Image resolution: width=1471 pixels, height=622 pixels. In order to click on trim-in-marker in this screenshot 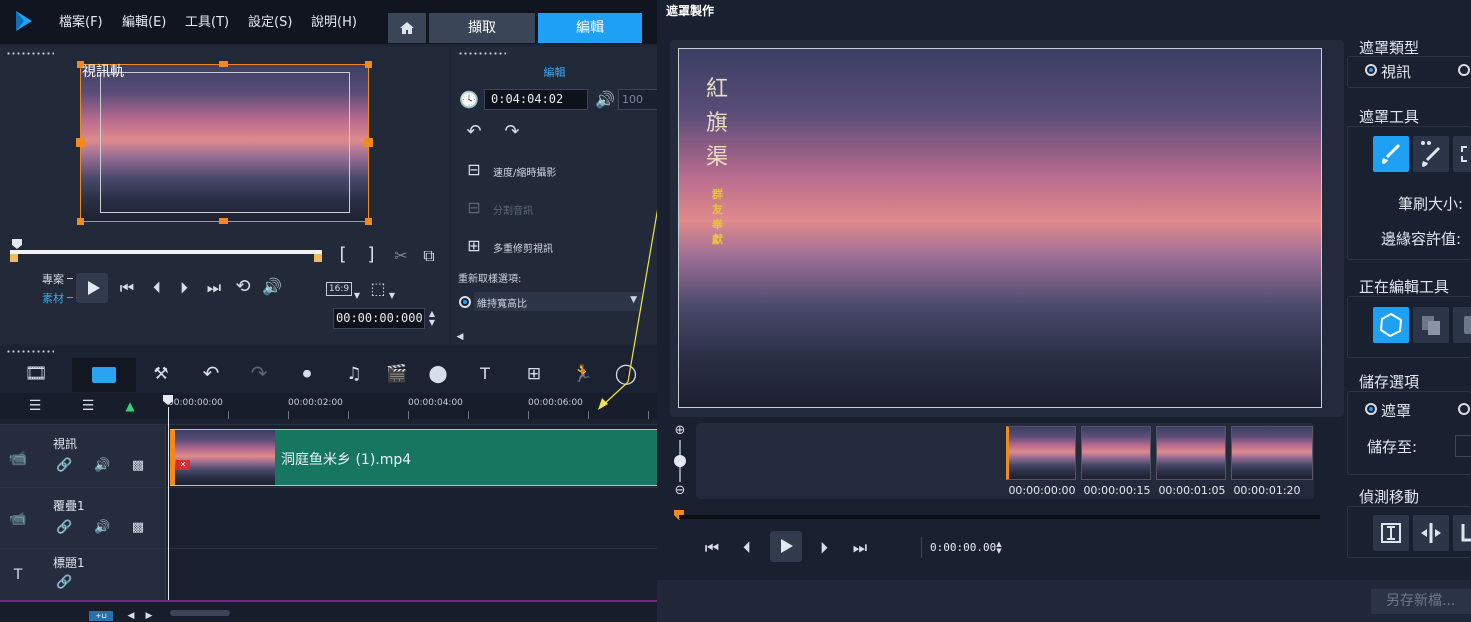, I will do `click(14, 258)`.